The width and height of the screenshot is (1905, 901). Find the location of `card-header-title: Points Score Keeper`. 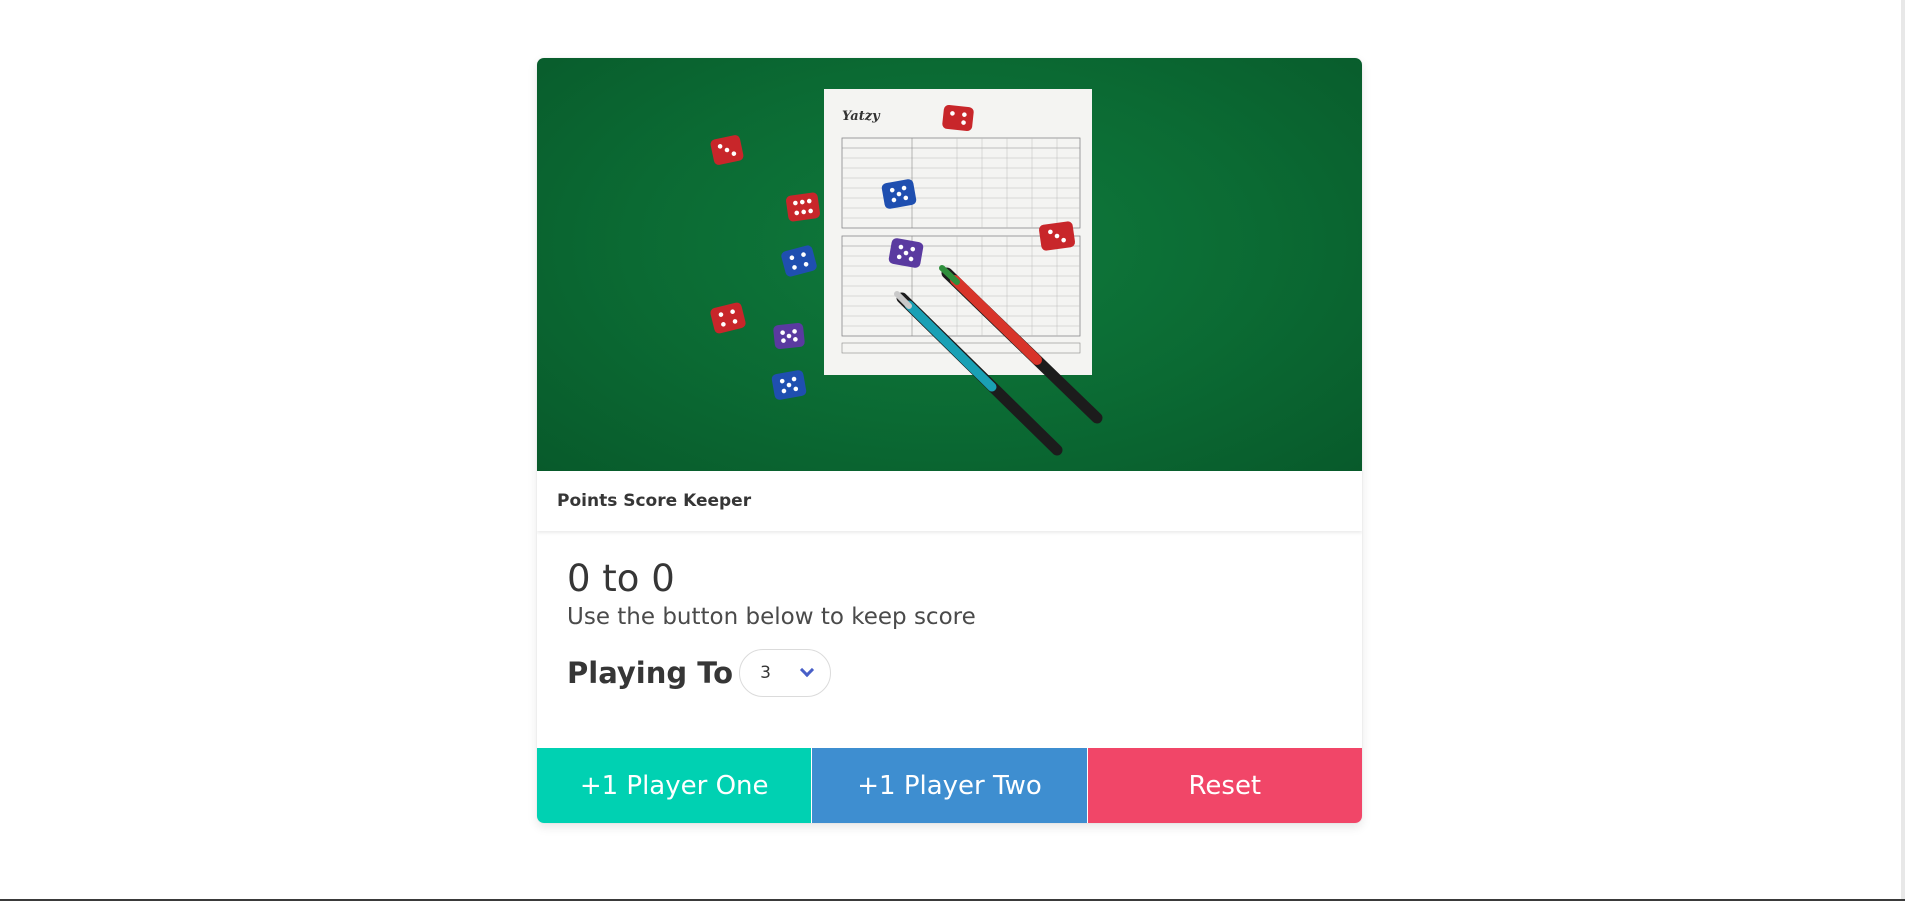

card-header-title: Points Score Keeper is located at coordinates (654, 501).